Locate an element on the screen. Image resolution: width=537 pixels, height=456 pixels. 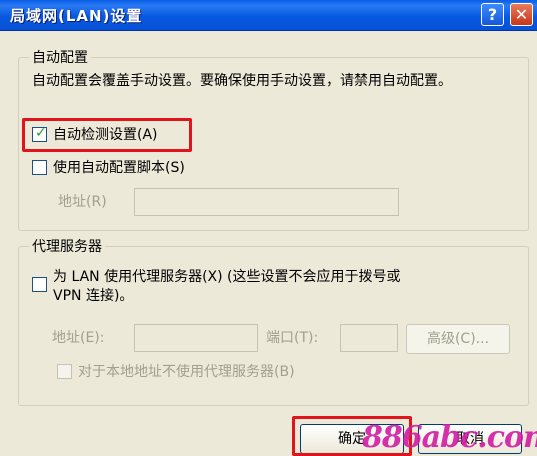
use-script-checkbox is located at coordinates (39, 167).